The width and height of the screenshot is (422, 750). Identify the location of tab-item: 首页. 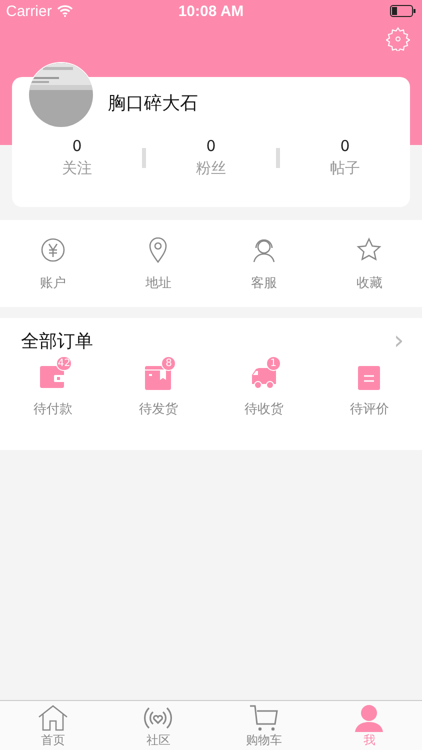
(53, 725).